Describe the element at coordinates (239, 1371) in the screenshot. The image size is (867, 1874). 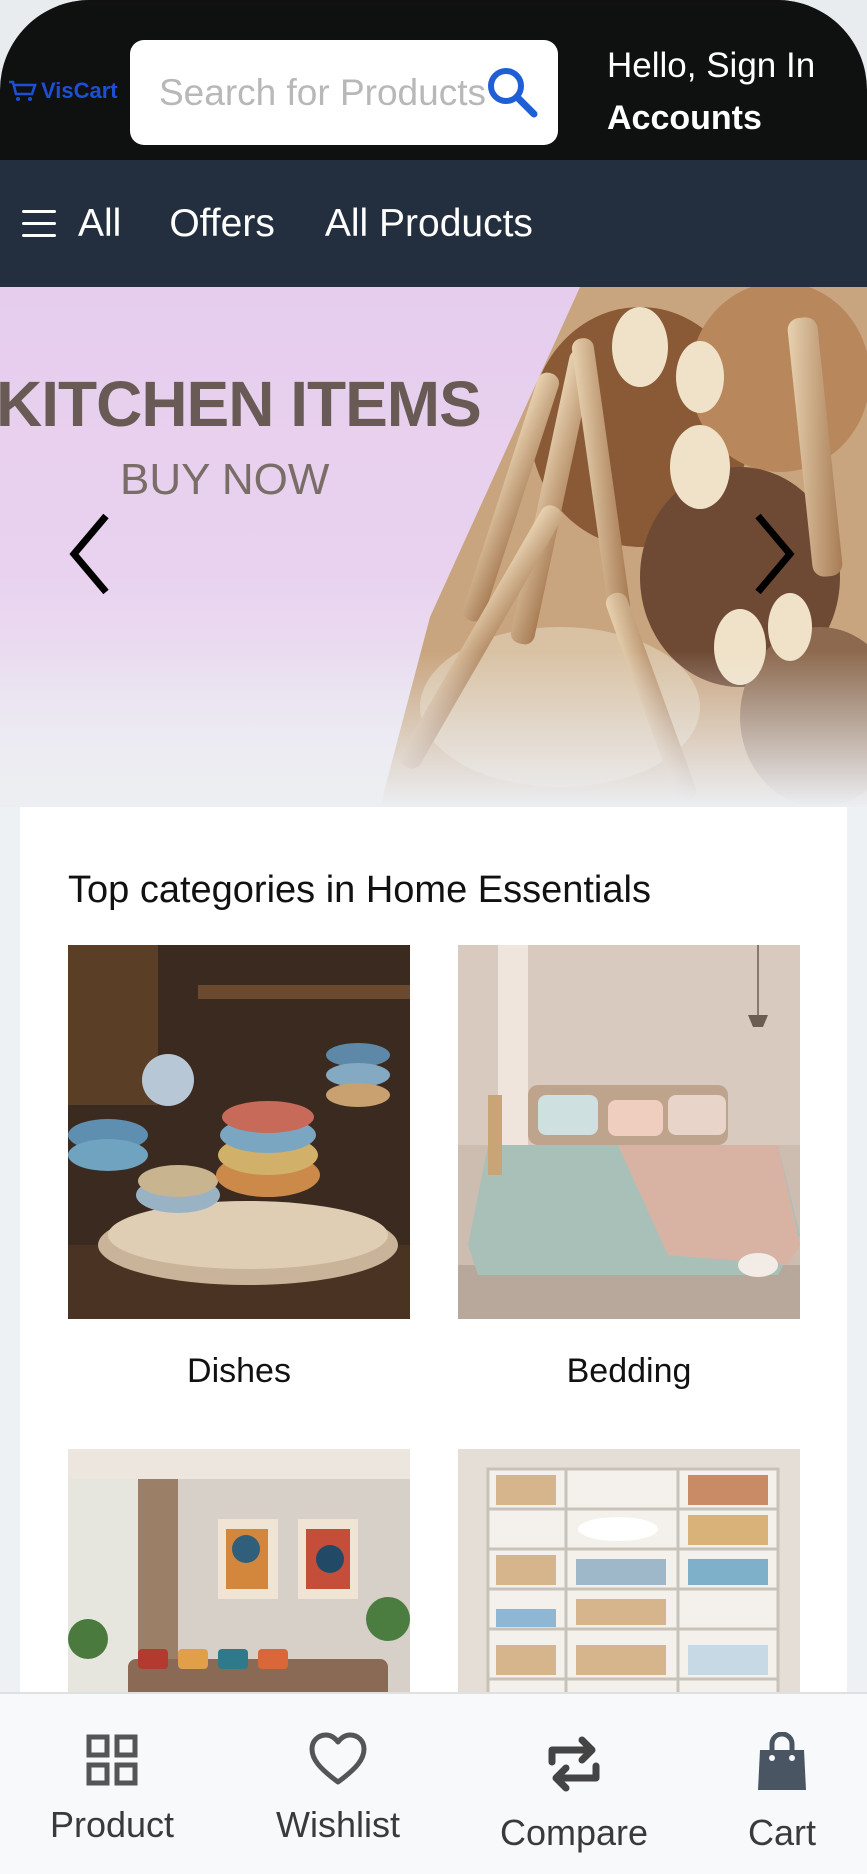
I see `category-label: Dishes` at that location.